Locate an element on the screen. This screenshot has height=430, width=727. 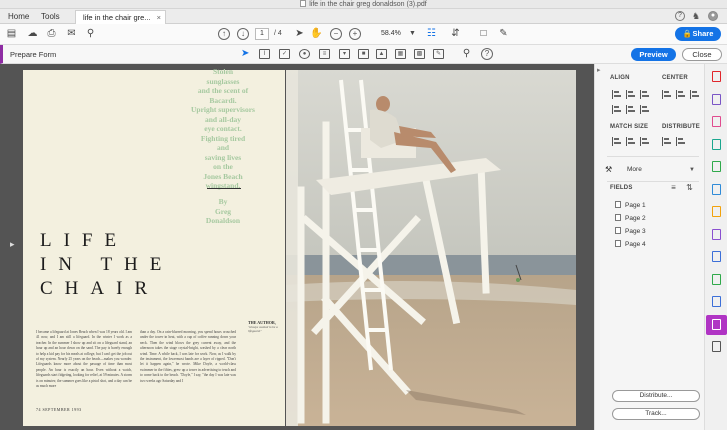
print-icon: ⎙ is located at coordinates (51, 34).